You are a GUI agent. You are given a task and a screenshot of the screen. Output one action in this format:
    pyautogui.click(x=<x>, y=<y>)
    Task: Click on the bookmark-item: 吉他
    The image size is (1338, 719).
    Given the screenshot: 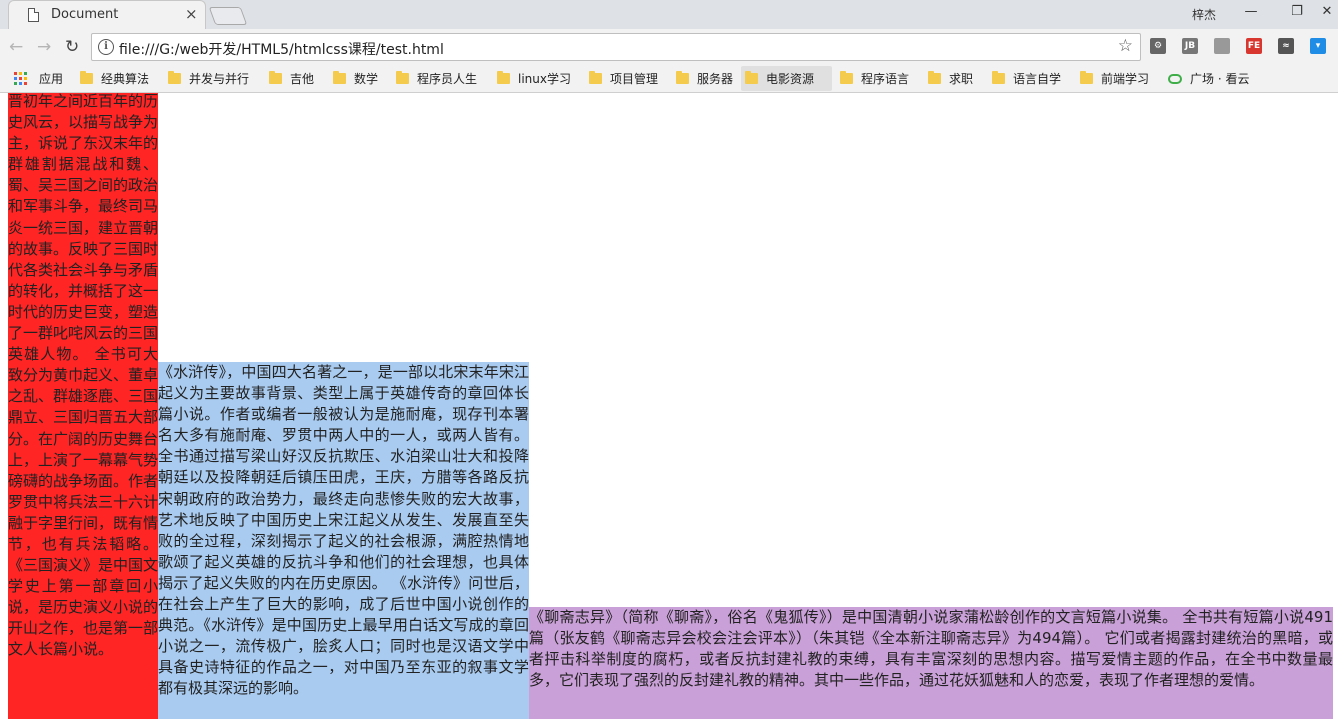 What is the action you would take?
    pyautogui.click(x=296, y=78)
    